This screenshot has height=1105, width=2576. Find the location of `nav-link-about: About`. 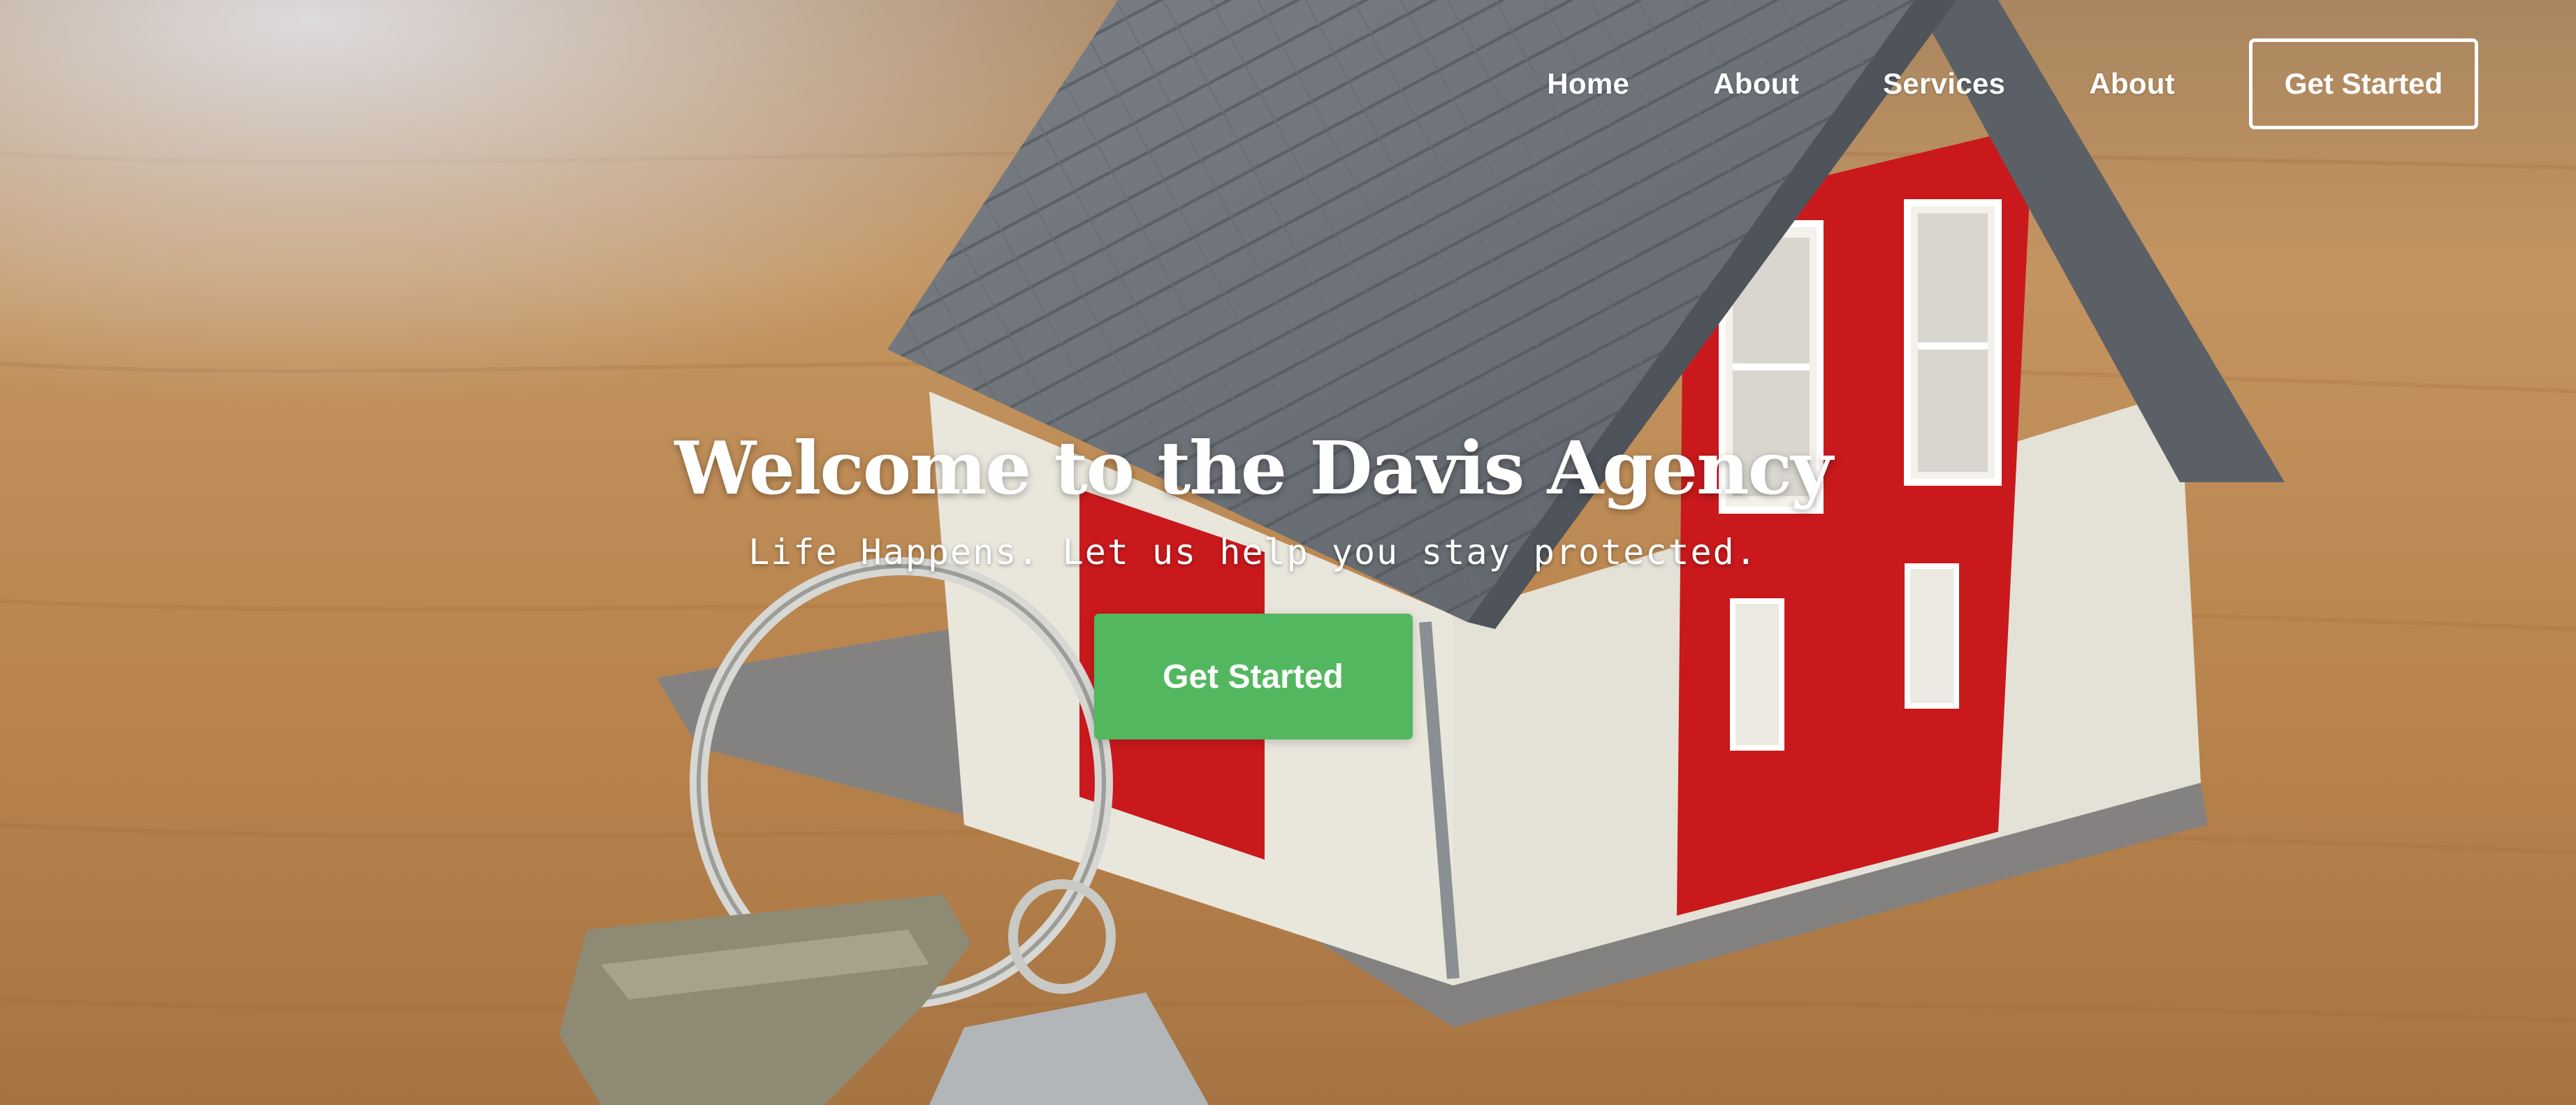

nav-link-about: About is located at coordinates (1756, 84).